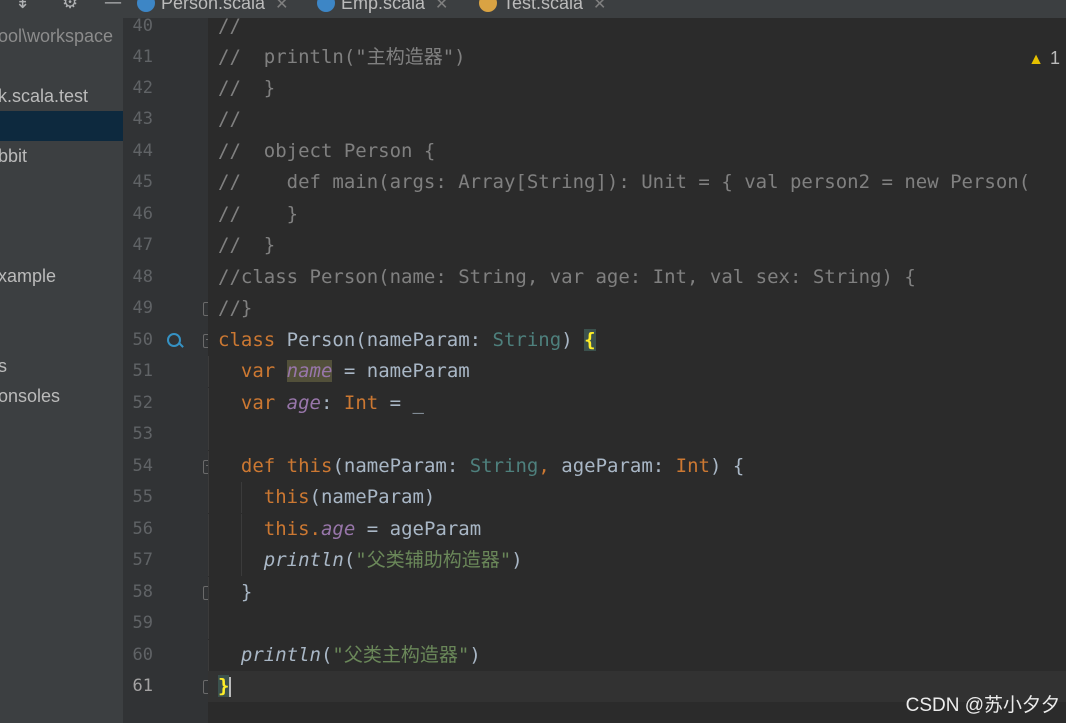 The height and width of the screenshot is (723, 1066). What do you see at coordinates (637, 308) in the screenshot?
I see `code-line: //}` at bounding box center [637, 308].